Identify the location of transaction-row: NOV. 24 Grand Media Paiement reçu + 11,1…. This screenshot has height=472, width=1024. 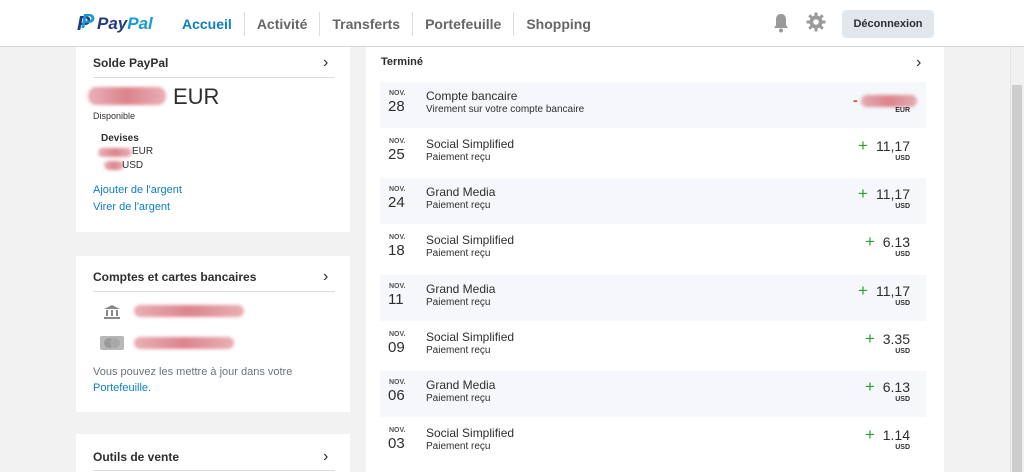
(653, 201).